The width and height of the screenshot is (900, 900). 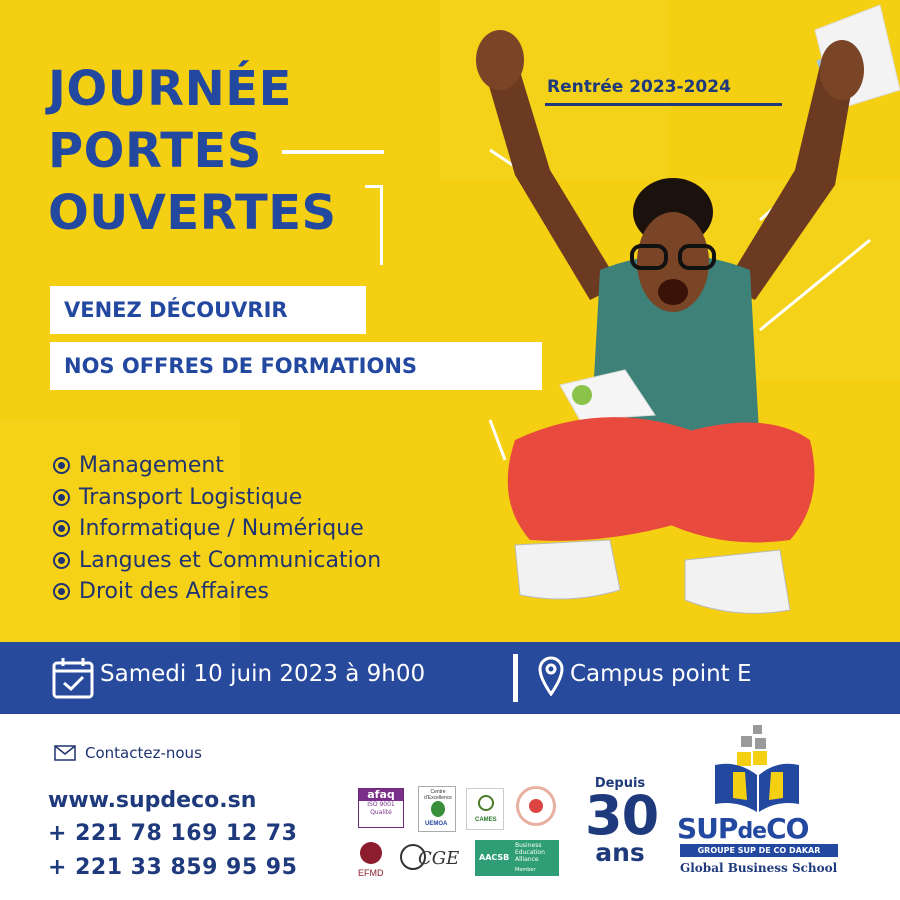 What do you see at coordinates (437, 809) in the screenshot?
I see `uemoa-logo: Centre d'Excellence UEMOA` at bounding box center [437, 809].